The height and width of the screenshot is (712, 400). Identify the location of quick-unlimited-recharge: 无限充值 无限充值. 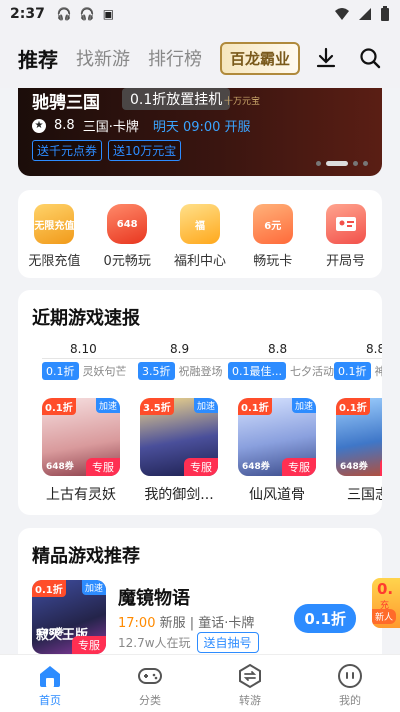
(54, 241).